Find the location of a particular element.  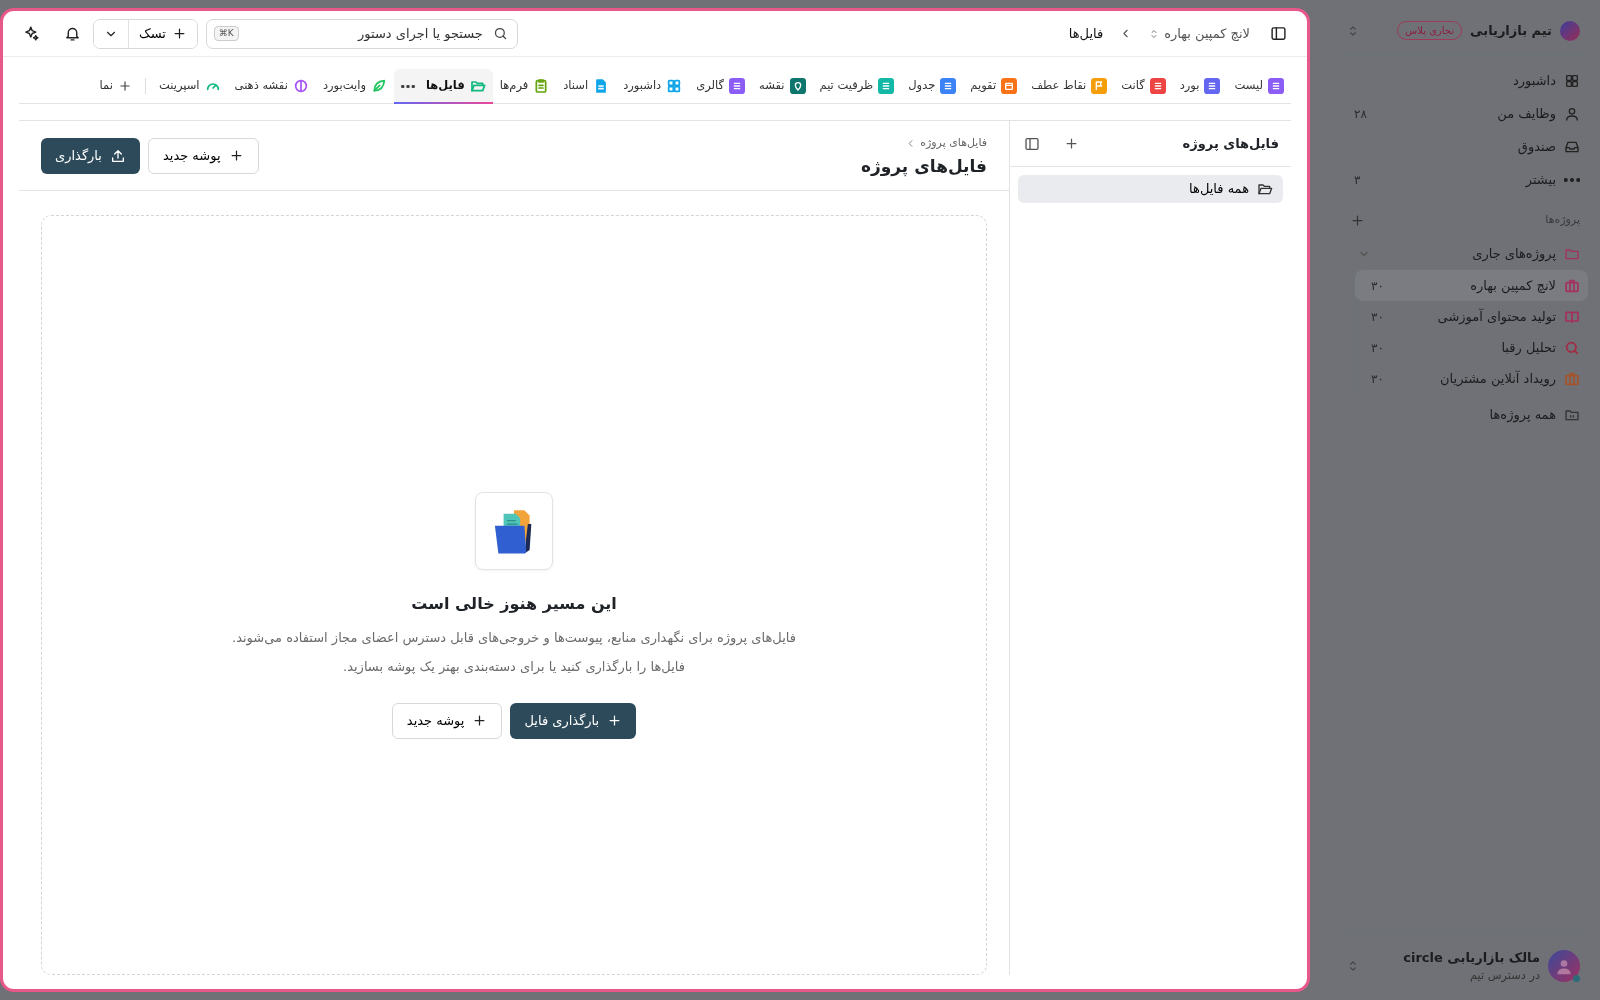

view-tab: اسپرینت is located at coordinates (189, 86).